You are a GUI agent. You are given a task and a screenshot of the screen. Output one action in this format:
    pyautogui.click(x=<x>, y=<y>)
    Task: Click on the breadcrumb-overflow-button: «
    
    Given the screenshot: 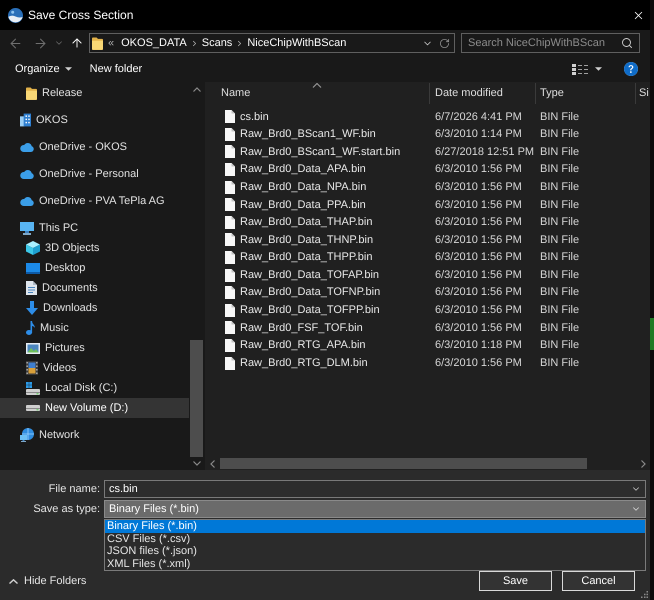 What is the action you would take?
    pyautogui.click(x=111, y=43)
    